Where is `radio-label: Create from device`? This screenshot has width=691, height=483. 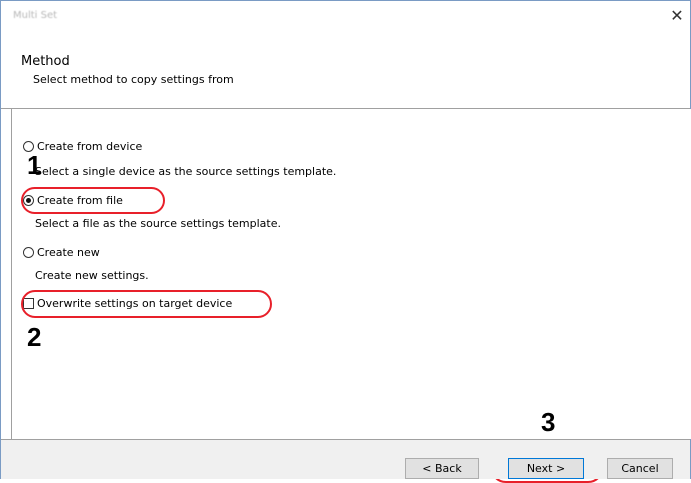 radio-label: Create from device is located at coordinates (90, 146).